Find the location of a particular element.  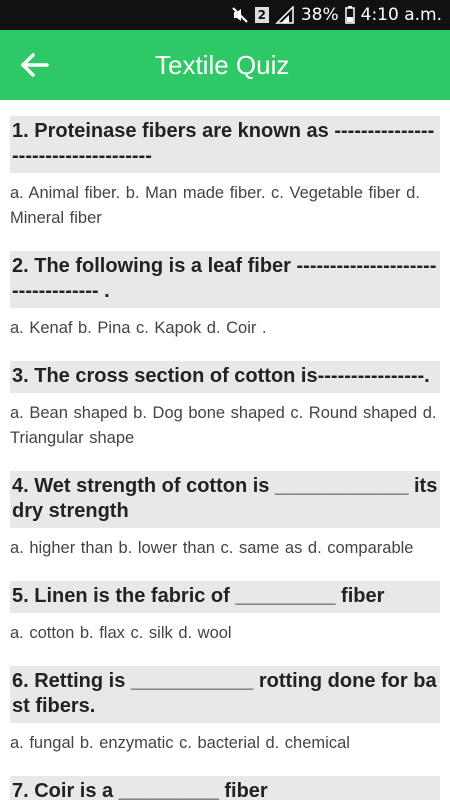

question-options: a. cotton b. flax c. silk d. wool is located at coordinates (121, 633).